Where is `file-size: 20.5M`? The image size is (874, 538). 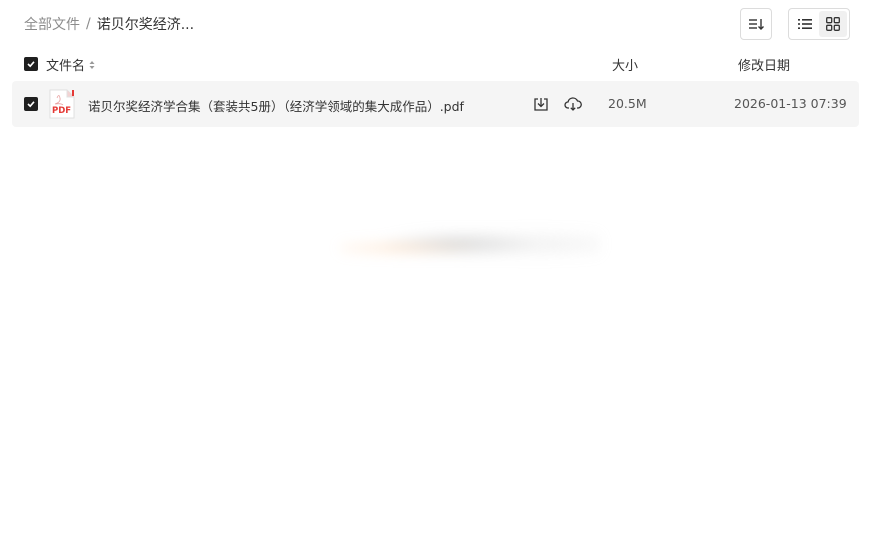 file-size: 20.5M is located at coordinates (627, 103).